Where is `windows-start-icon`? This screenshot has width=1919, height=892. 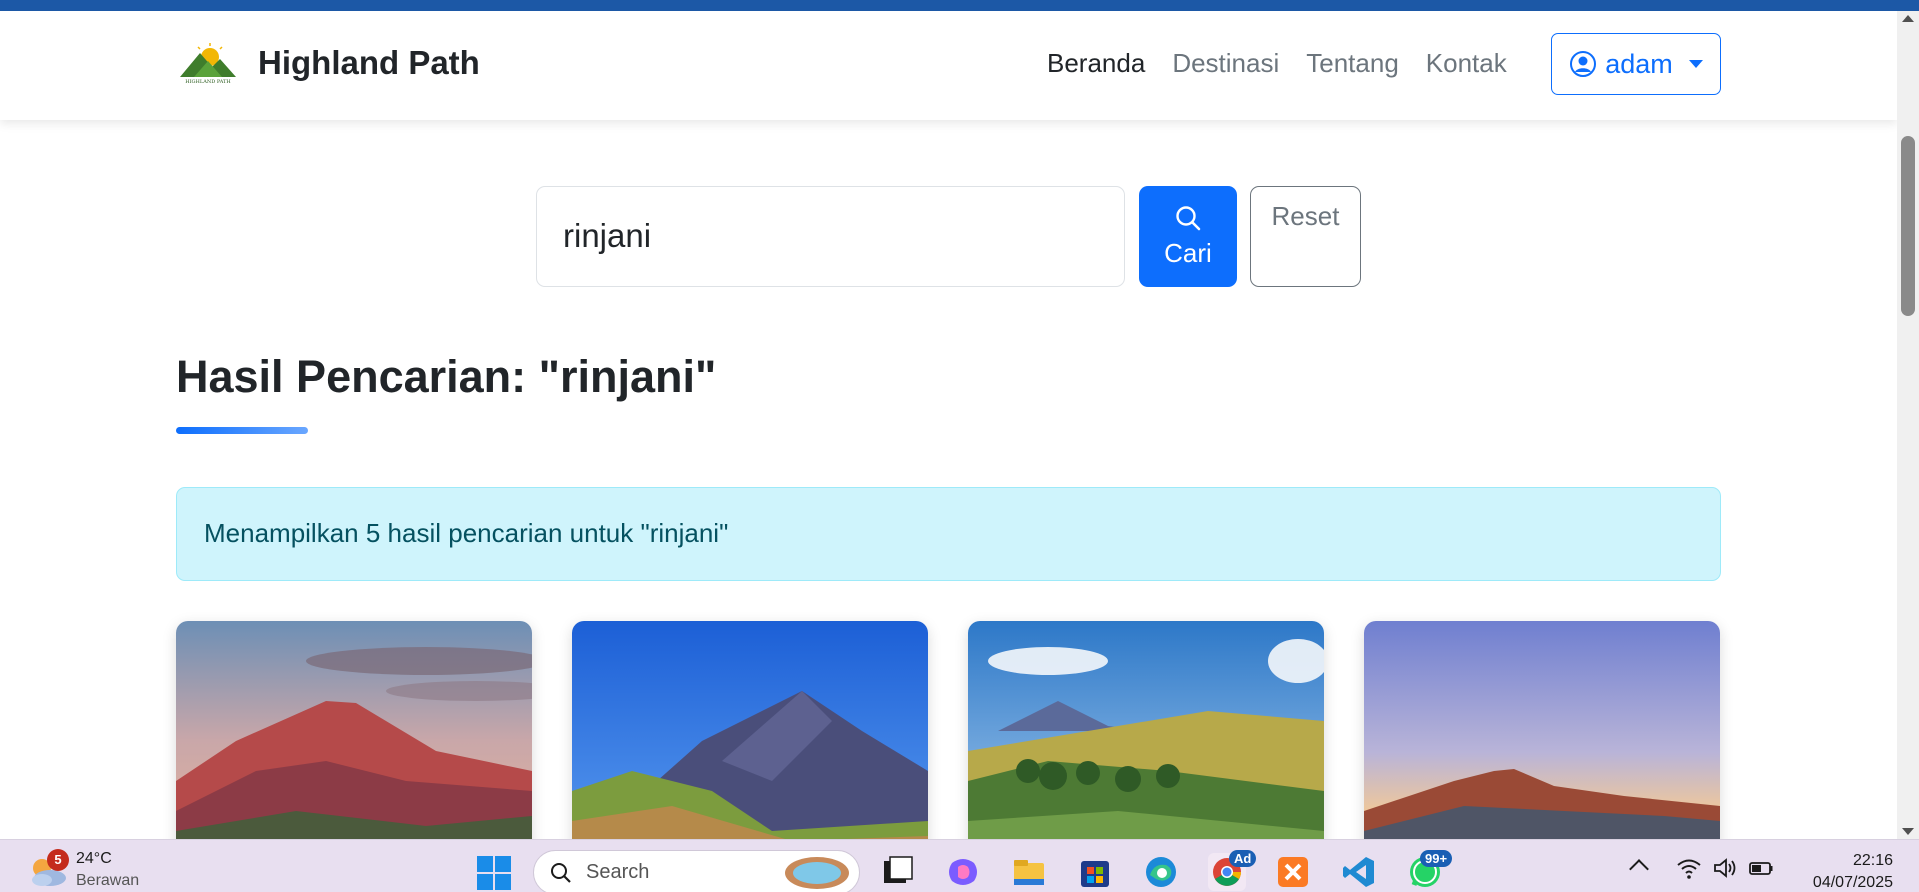
windows-start-icon is located at coordinates (494, 873).